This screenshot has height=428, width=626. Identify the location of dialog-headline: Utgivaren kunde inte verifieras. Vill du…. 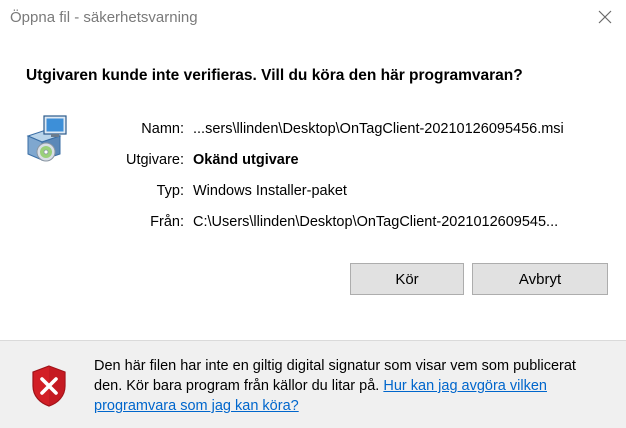
(274, 75).